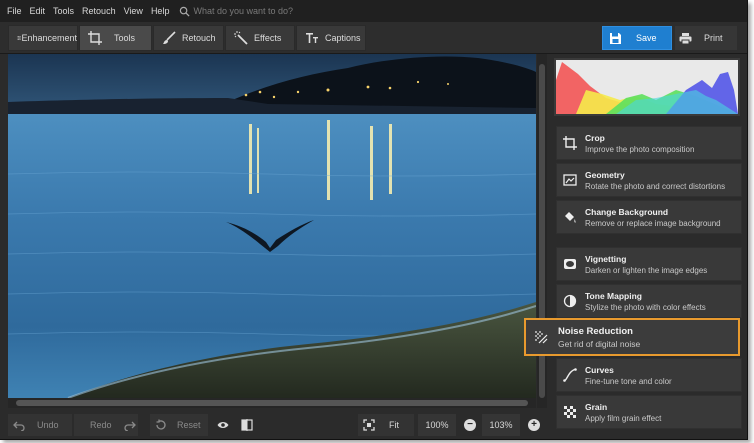 This screenshot has height=443, width=754. I want to click on tool-desc: Remove or replace image background, so click(653, 223).